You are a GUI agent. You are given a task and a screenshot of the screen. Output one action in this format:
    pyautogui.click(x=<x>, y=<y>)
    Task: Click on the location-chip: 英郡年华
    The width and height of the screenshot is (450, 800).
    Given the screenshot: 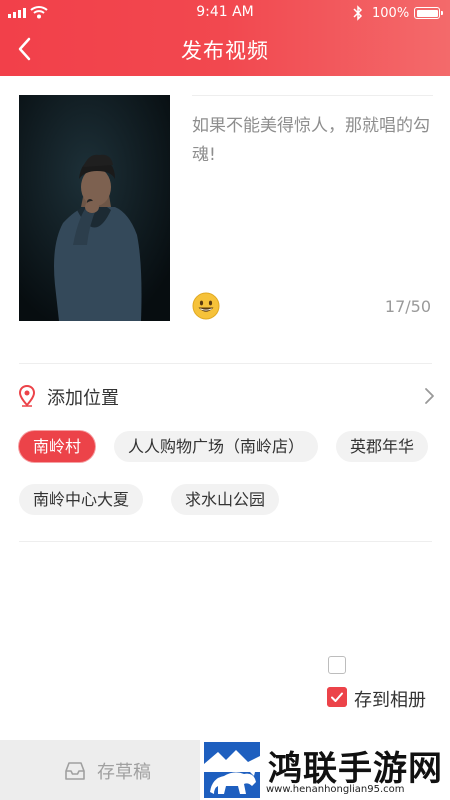 What is the action you would take?
    pyautogui.click(x=382, y=446)
    